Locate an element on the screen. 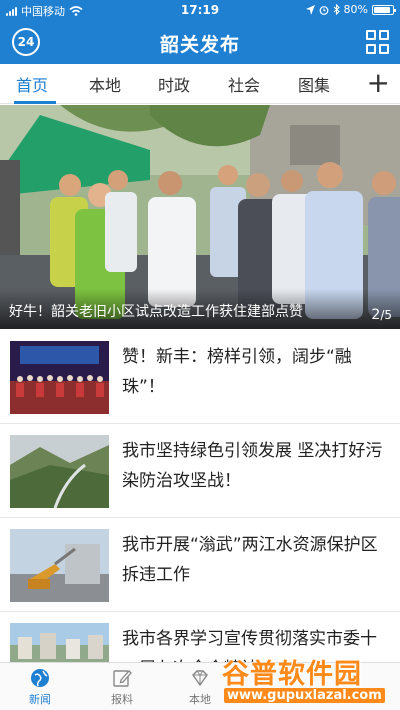 The image size is (400, 710). pager-total: 5 is located at coordinates (388, 315).